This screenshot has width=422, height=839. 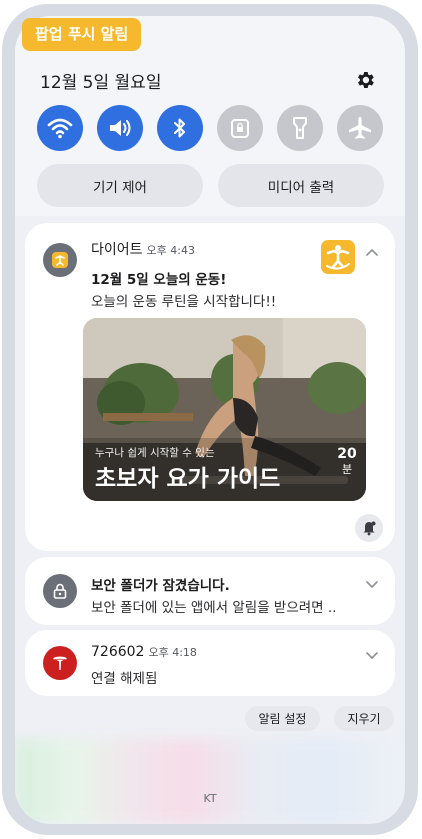 I want to click on secure-folder-icon, so click(x=240, y=128).